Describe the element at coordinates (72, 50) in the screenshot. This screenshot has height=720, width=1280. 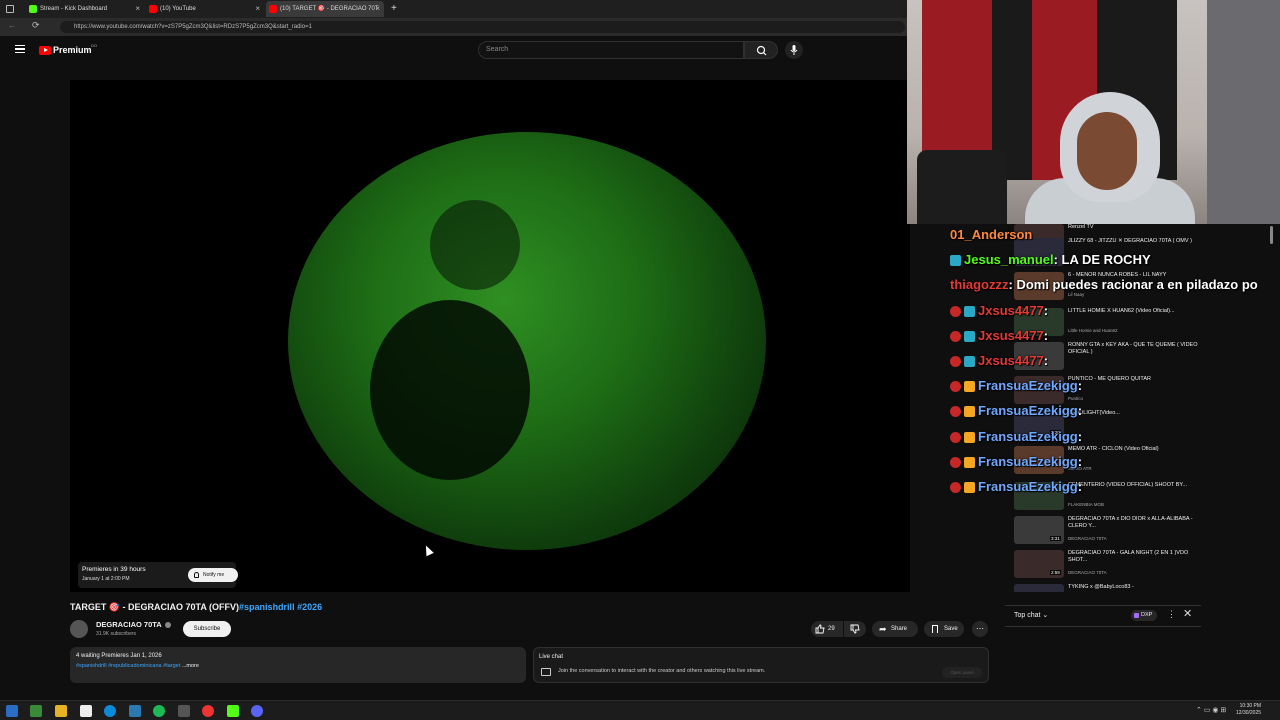
I see `youtube-logo-text: Premium` at that location.